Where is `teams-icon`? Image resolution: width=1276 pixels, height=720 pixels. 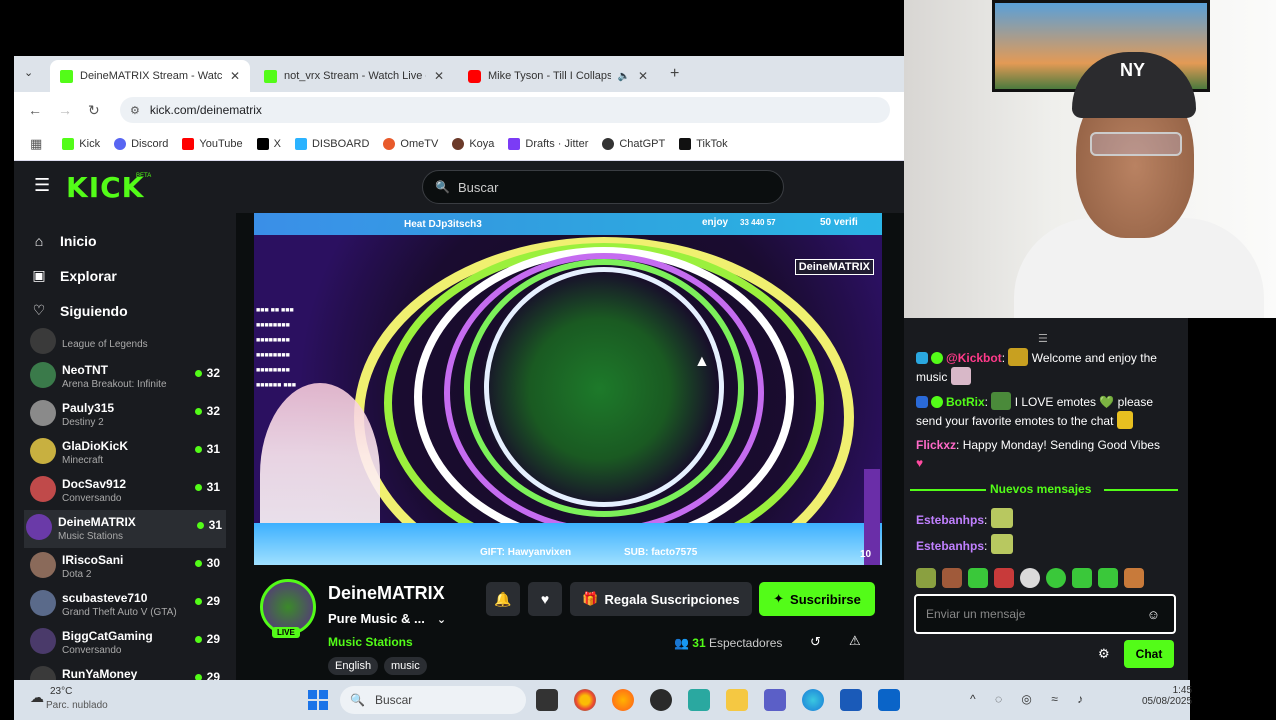 teams-icon is located at coordinates (775, 700).